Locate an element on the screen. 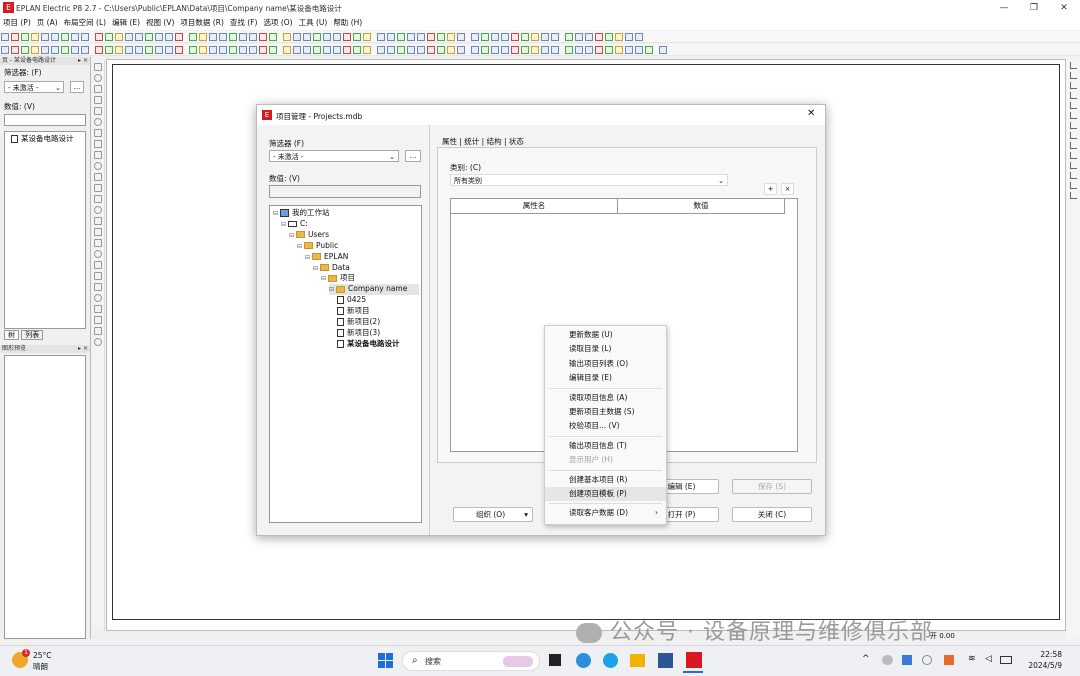 The height and width of the screenshot is (676, 1080). tree-node-project: 新项目 is located at coordinates (353, 311).